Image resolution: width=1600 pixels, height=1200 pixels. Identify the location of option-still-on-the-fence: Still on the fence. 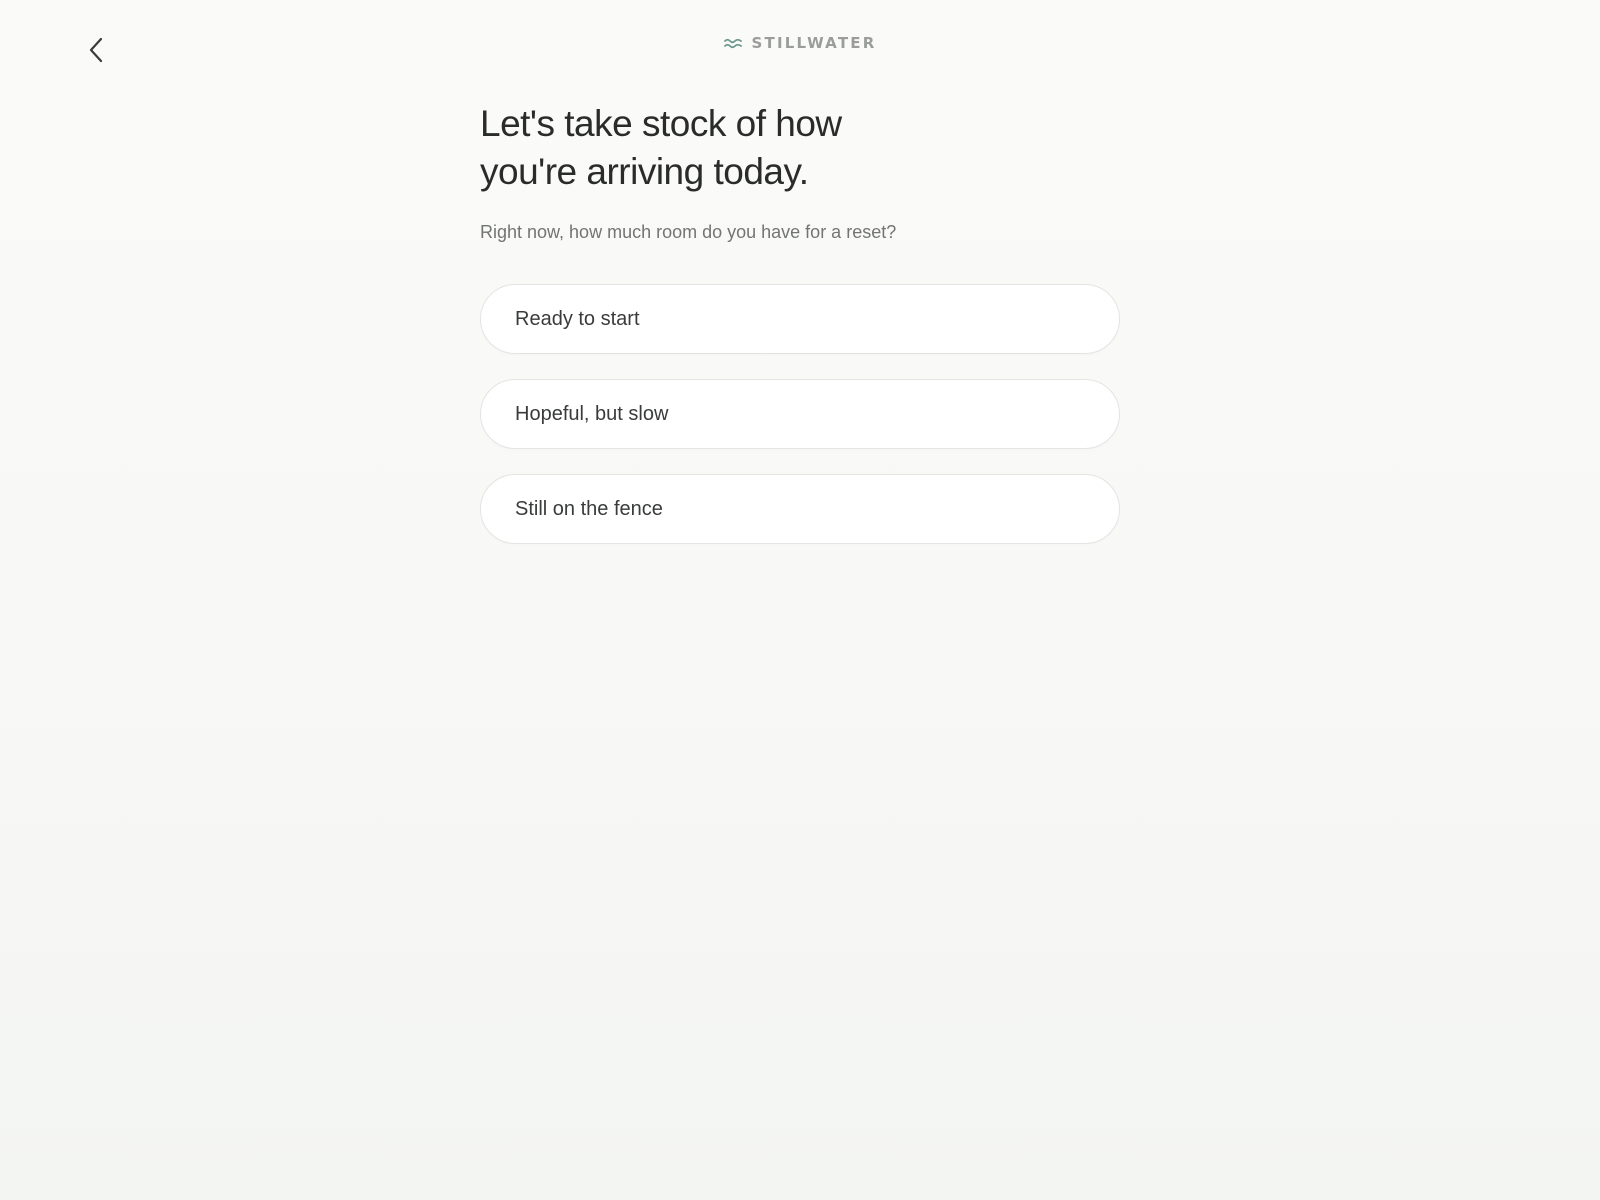
(800, 509).